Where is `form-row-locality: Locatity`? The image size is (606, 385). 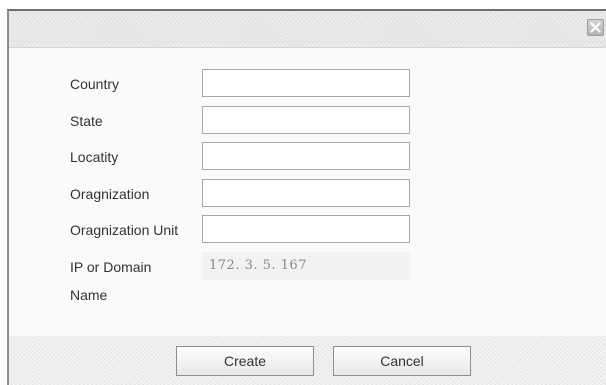
form-row-locality: Locatity is located at coordinates (307, 156).